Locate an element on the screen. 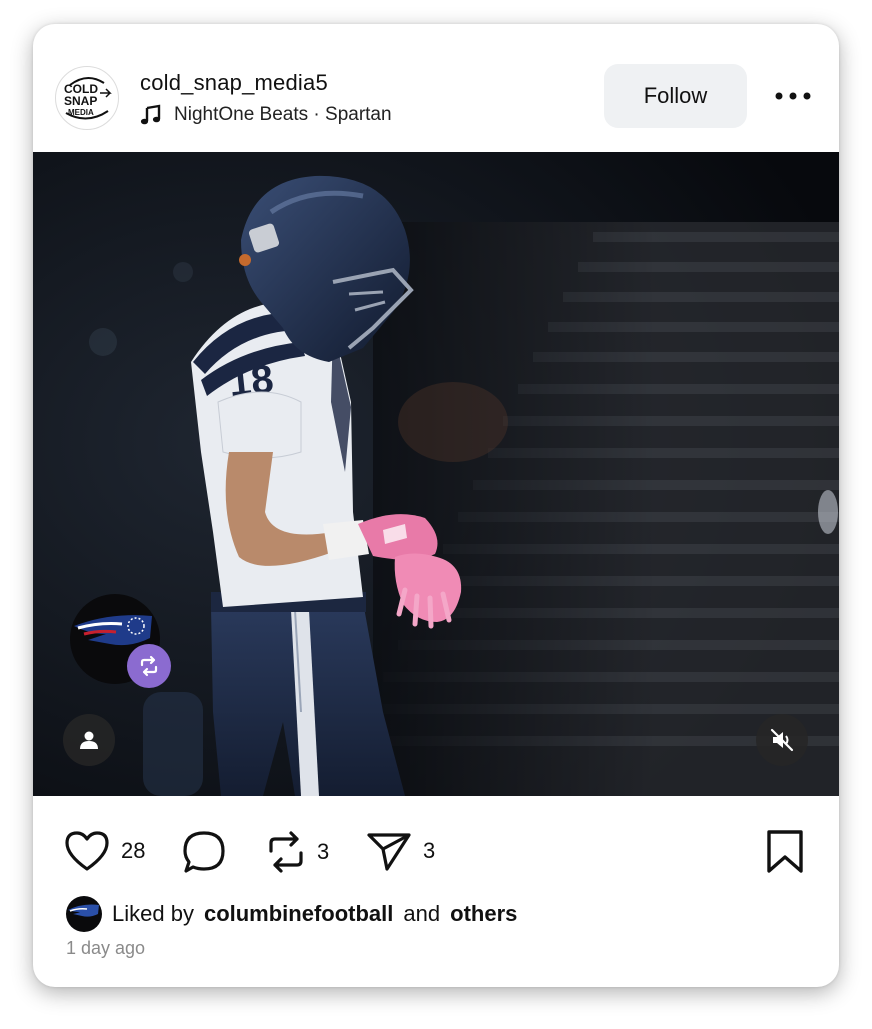  bookmark-icon is located at coordinates (785, 852).